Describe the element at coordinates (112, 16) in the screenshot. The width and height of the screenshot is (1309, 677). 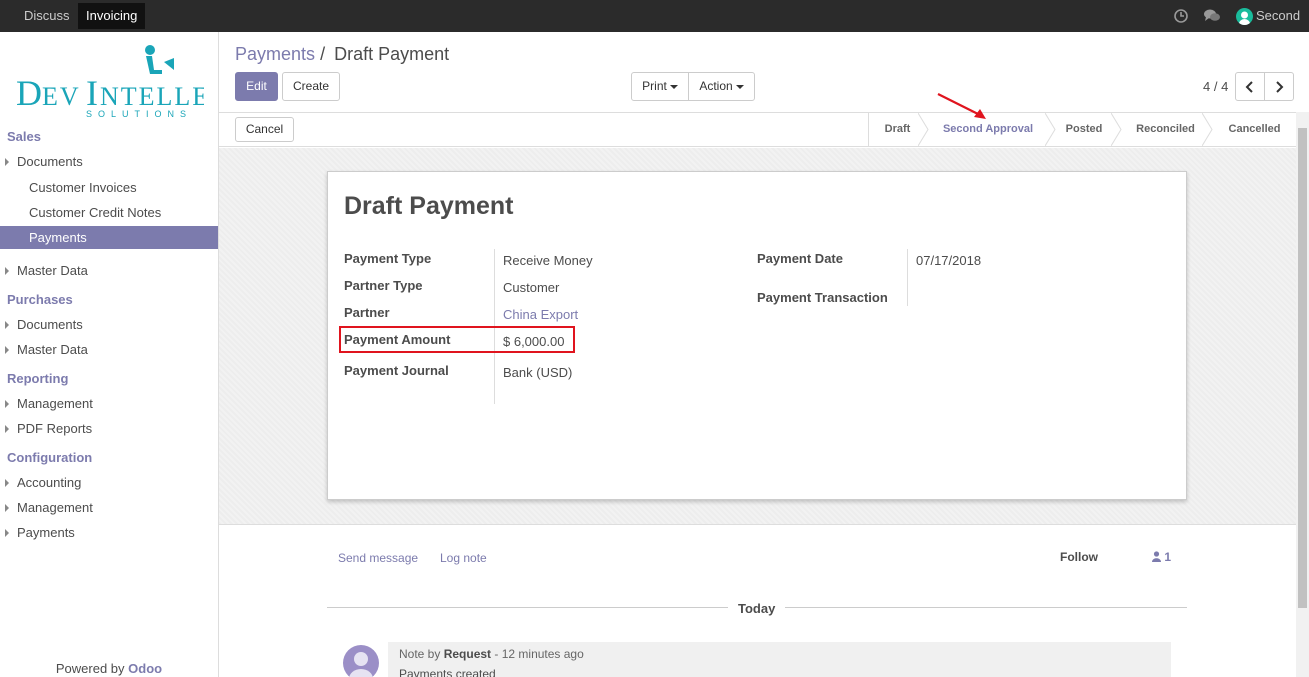
I see `app-invoicing: Invoicing` at that location.